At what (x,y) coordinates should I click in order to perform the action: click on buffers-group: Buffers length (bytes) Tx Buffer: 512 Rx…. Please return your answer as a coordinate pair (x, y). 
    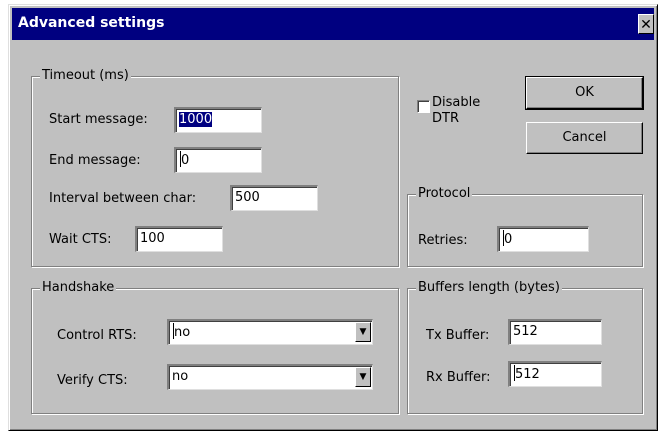
    Looking at the image, I should click on (525, 347).